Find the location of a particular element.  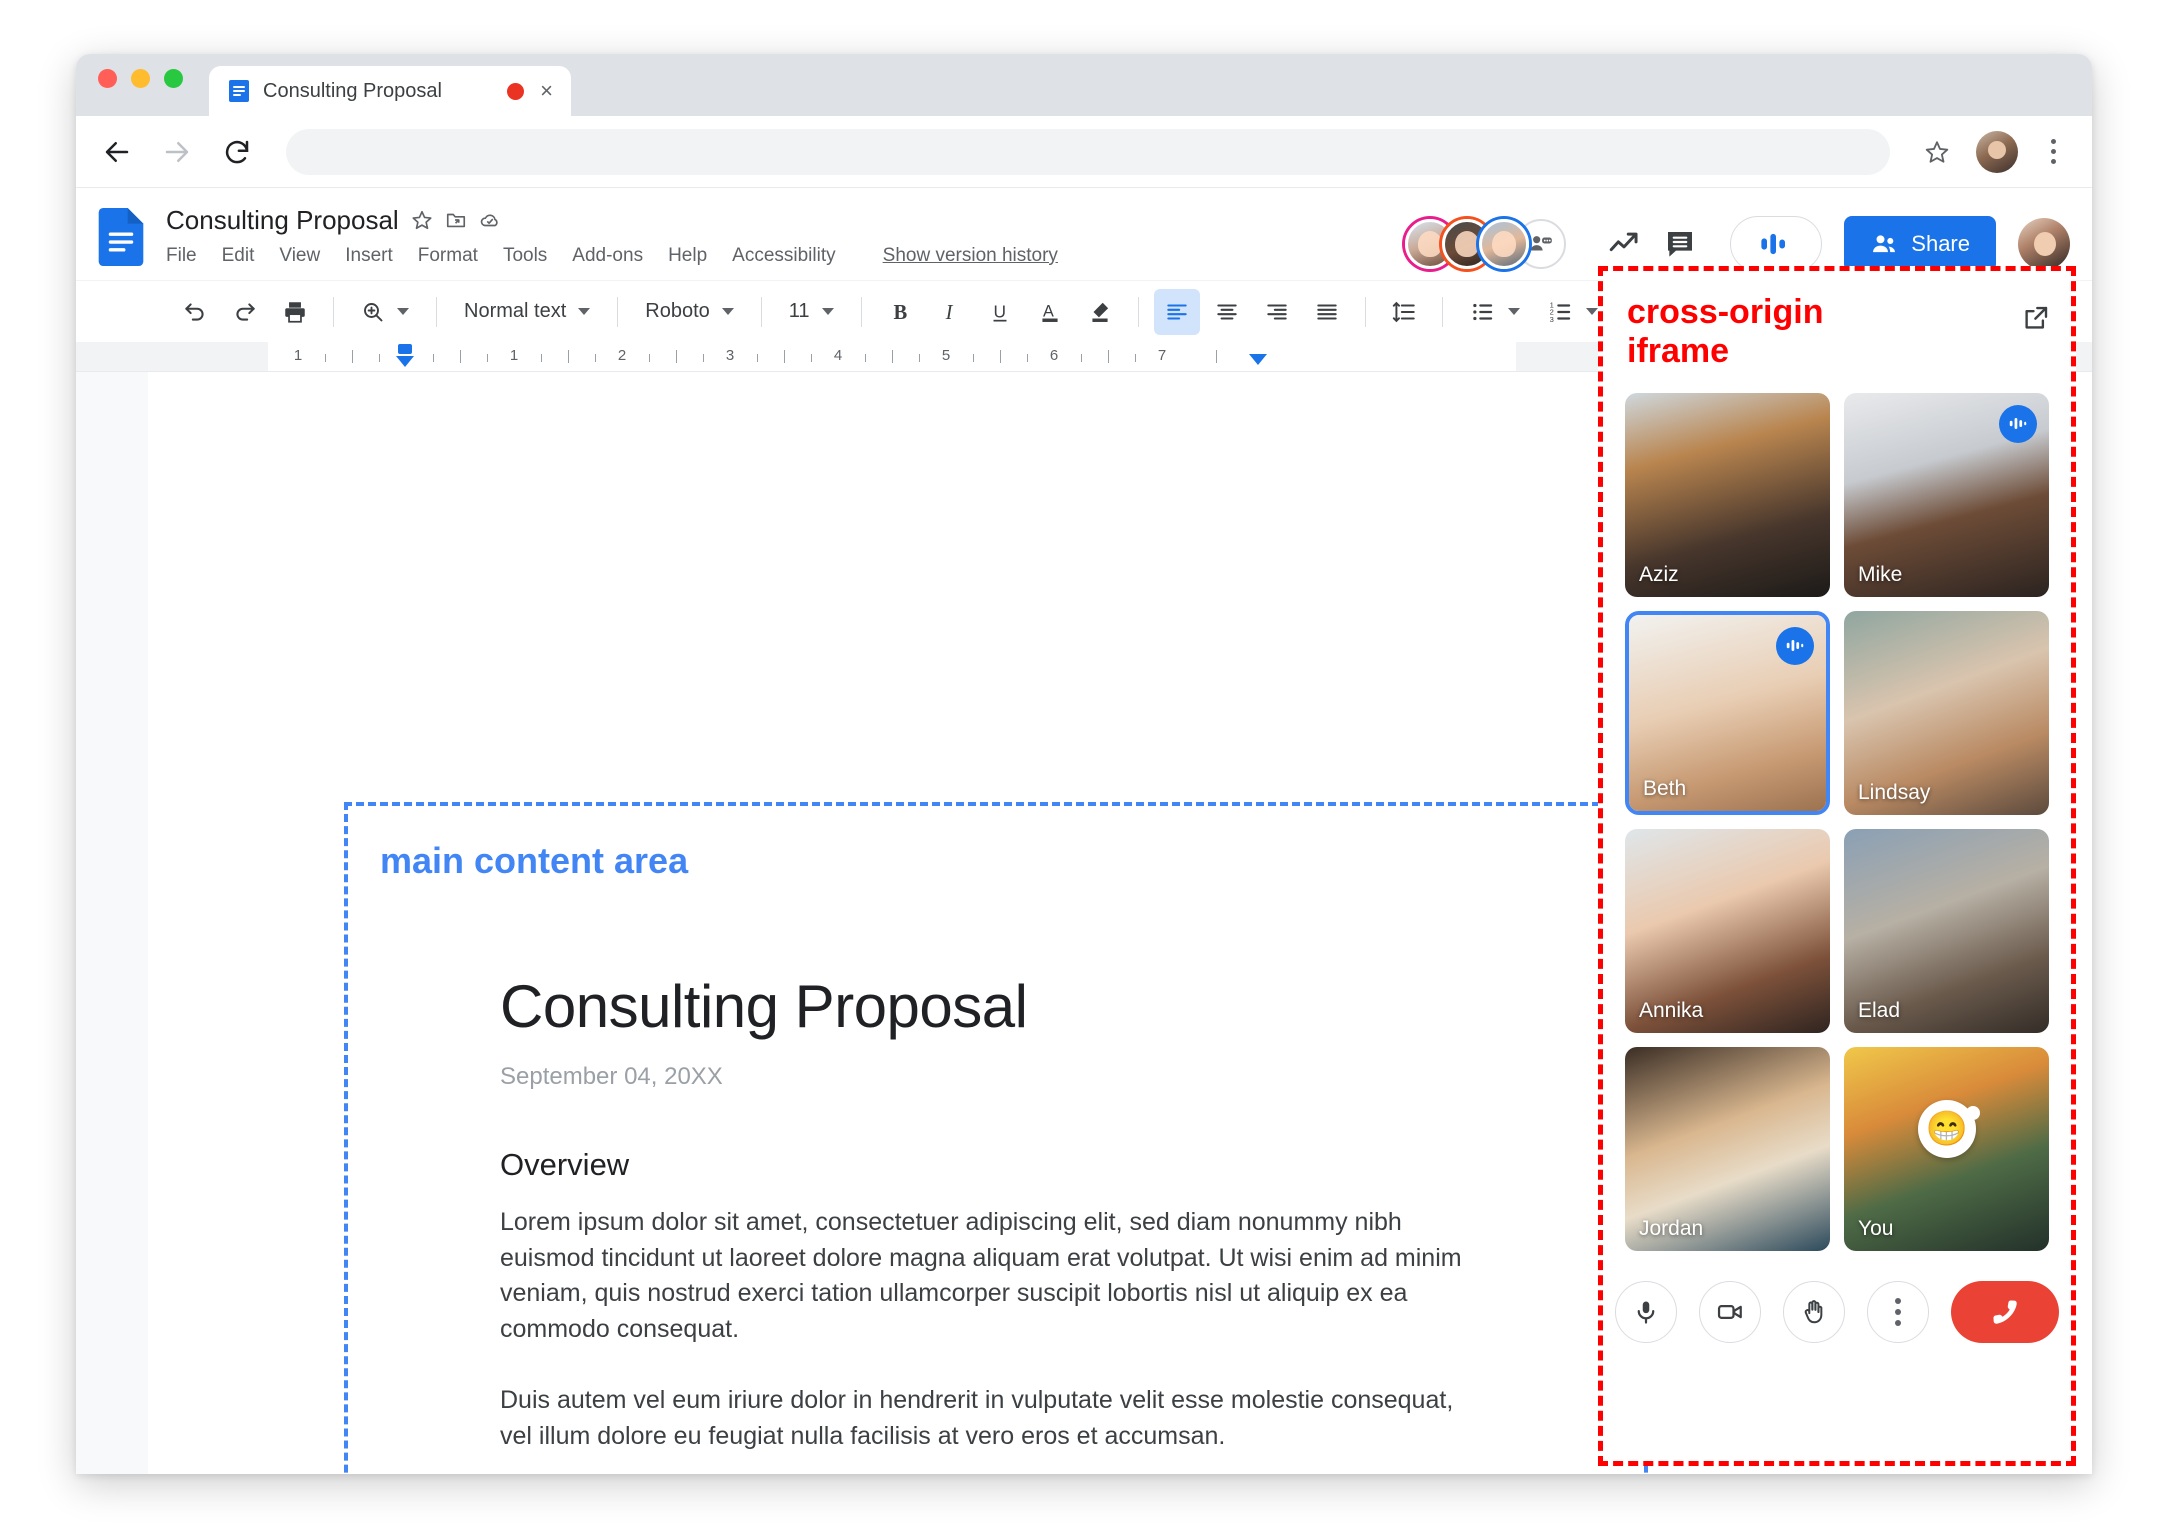

italic-button: I is located at coordinates (950, 312).